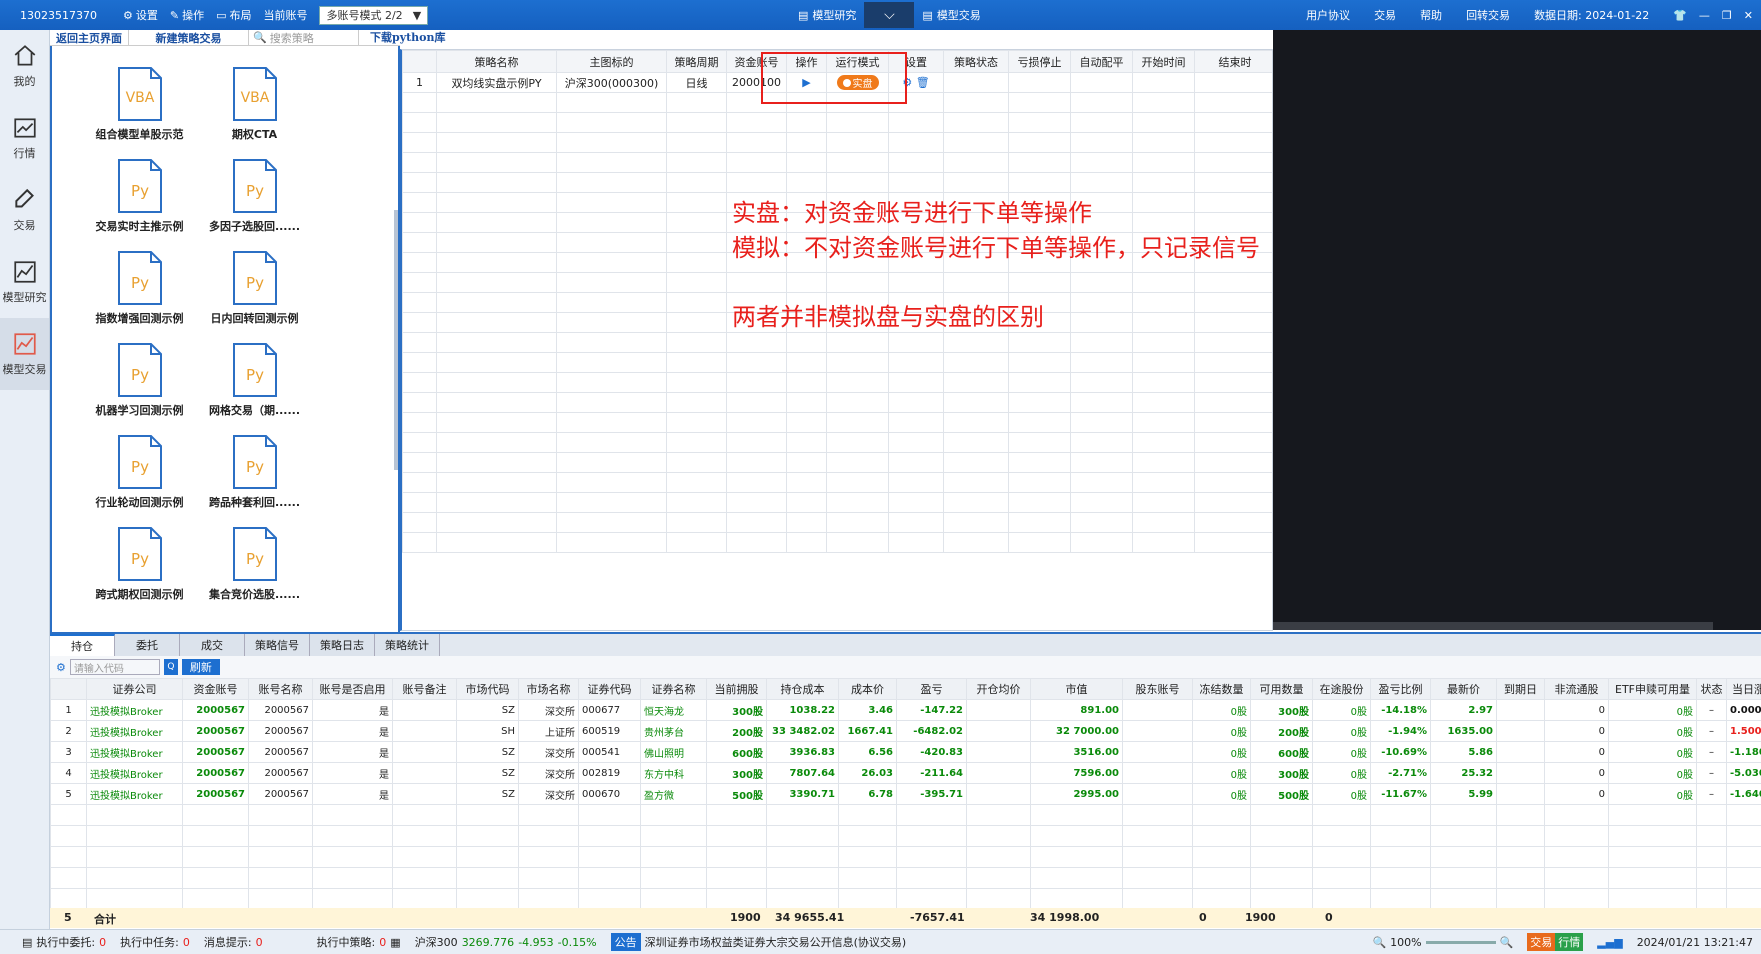 This screenshot has width=1761, height=954. What do you see at coordinates (114, 667) in the screenshot?
I see `code-input: 请输入代码` at bounding box center [114, 667].